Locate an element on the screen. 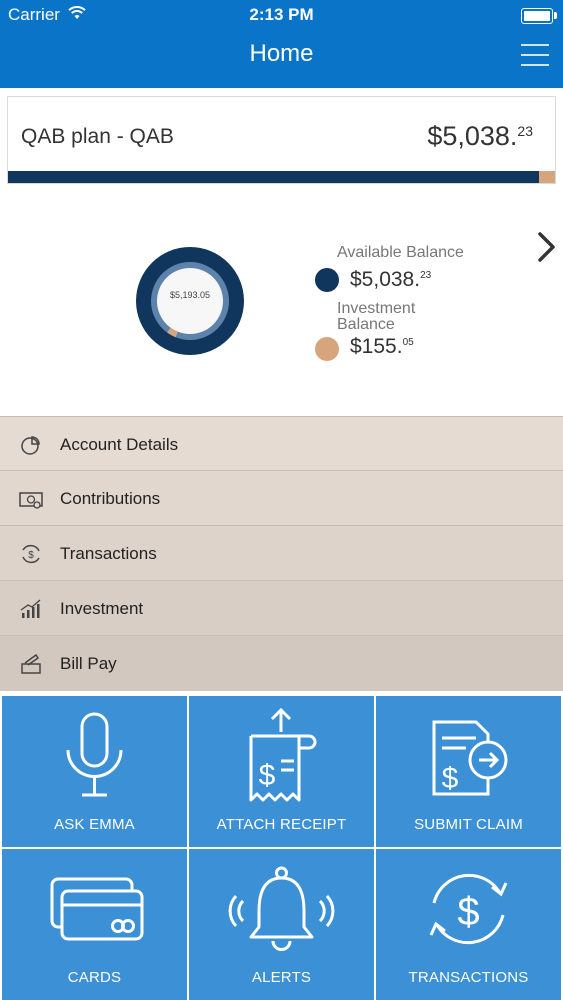  cards-icon is located at coordinates (97, 909).